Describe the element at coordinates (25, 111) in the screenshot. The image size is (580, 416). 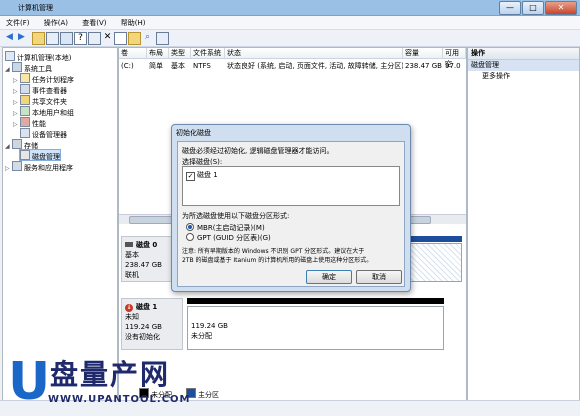
I see `users-icon` at that location.